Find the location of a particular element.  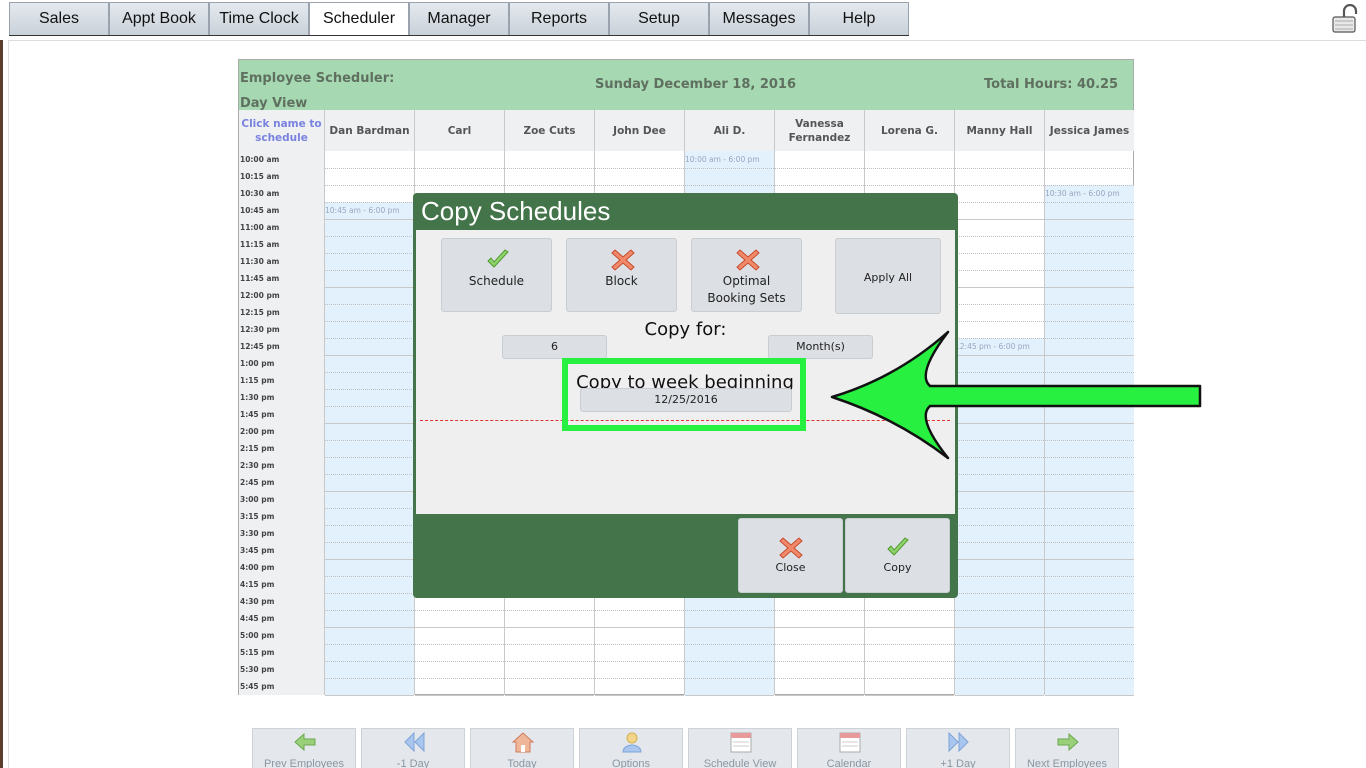

employee-lorena-g: Lorena G. is located at coordinates (909, 130).